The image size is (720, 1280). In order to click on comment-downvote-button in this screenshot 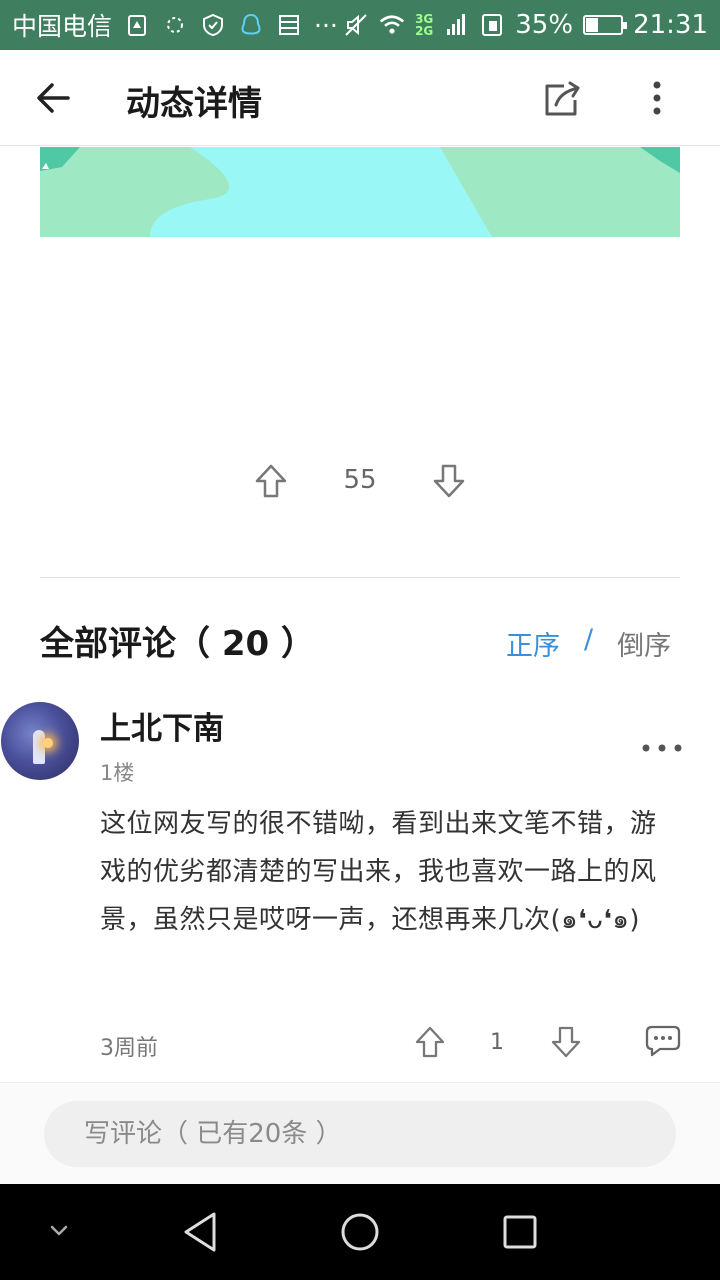, I will do `click(566, 1042)`.